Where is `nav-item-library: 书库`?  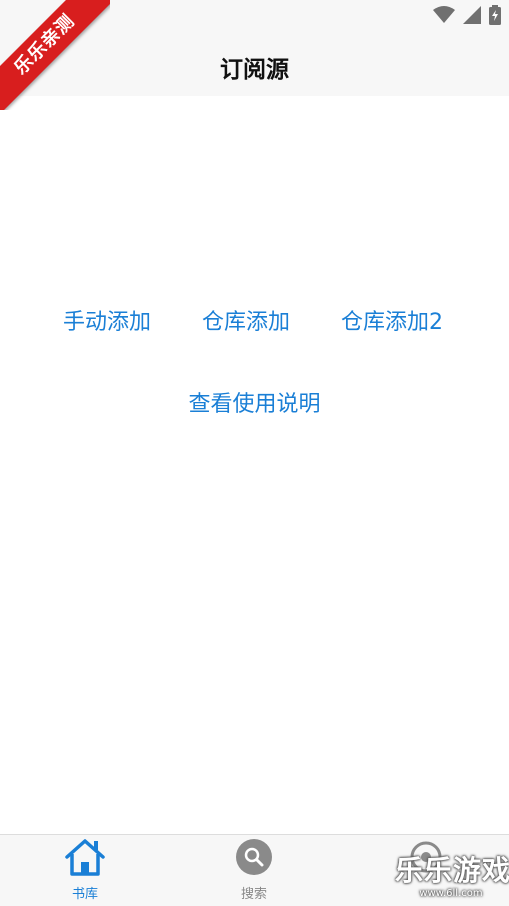
nav-item-library: 书库 is located at coordinates (85, 870).